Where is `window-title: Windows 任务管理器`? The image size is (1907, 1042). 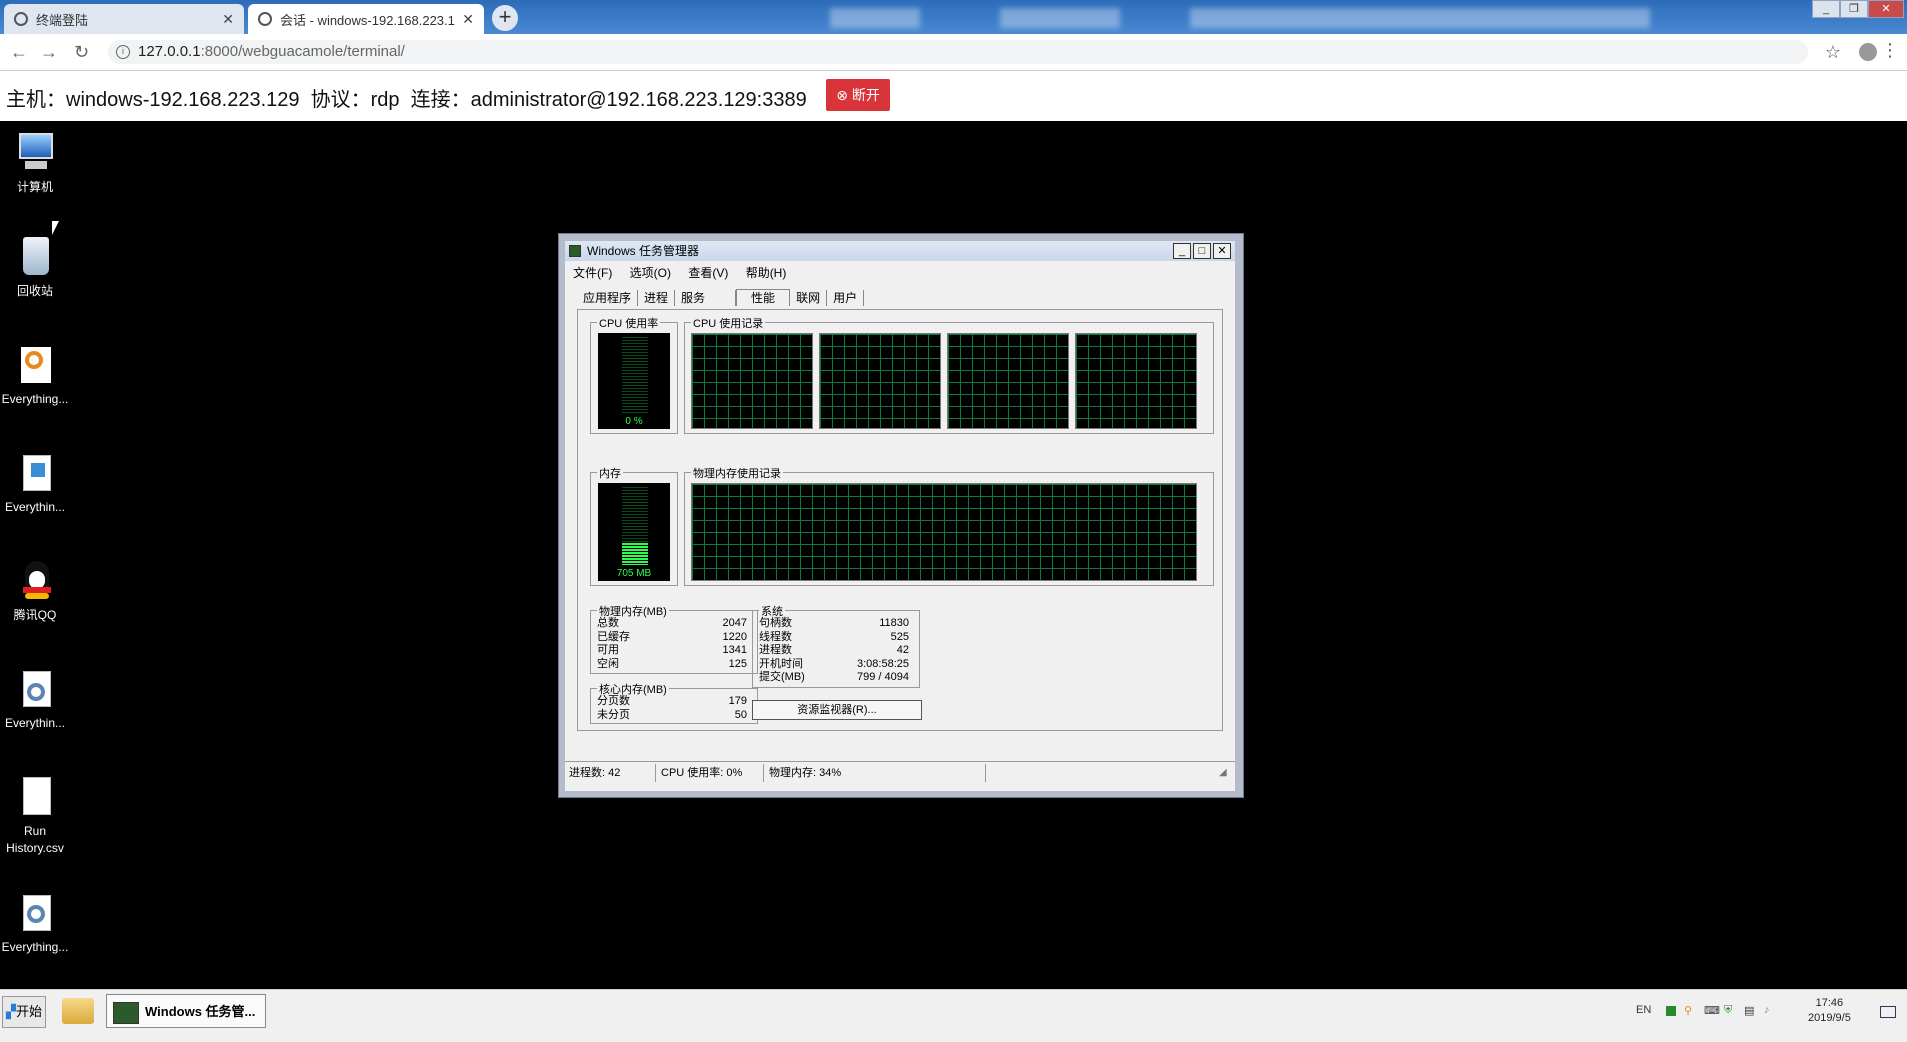
window-title: Windows 任务管理器 is located at coordinates (643, 251).